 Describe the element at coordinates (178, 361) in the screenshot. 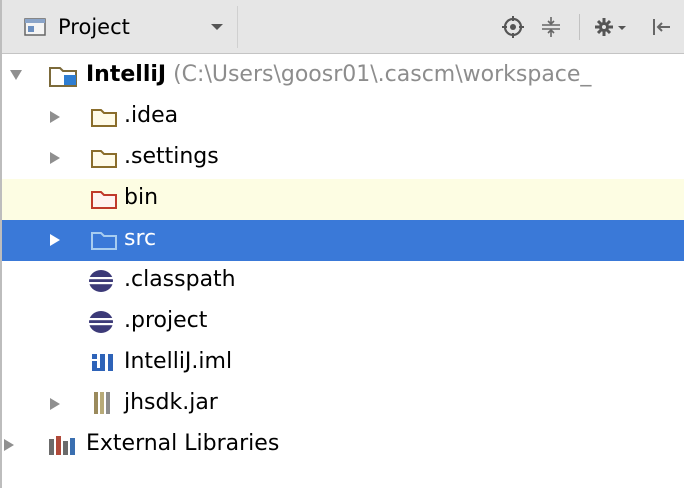

I see `tree-item-label: IntelliJ.iml` at that location.